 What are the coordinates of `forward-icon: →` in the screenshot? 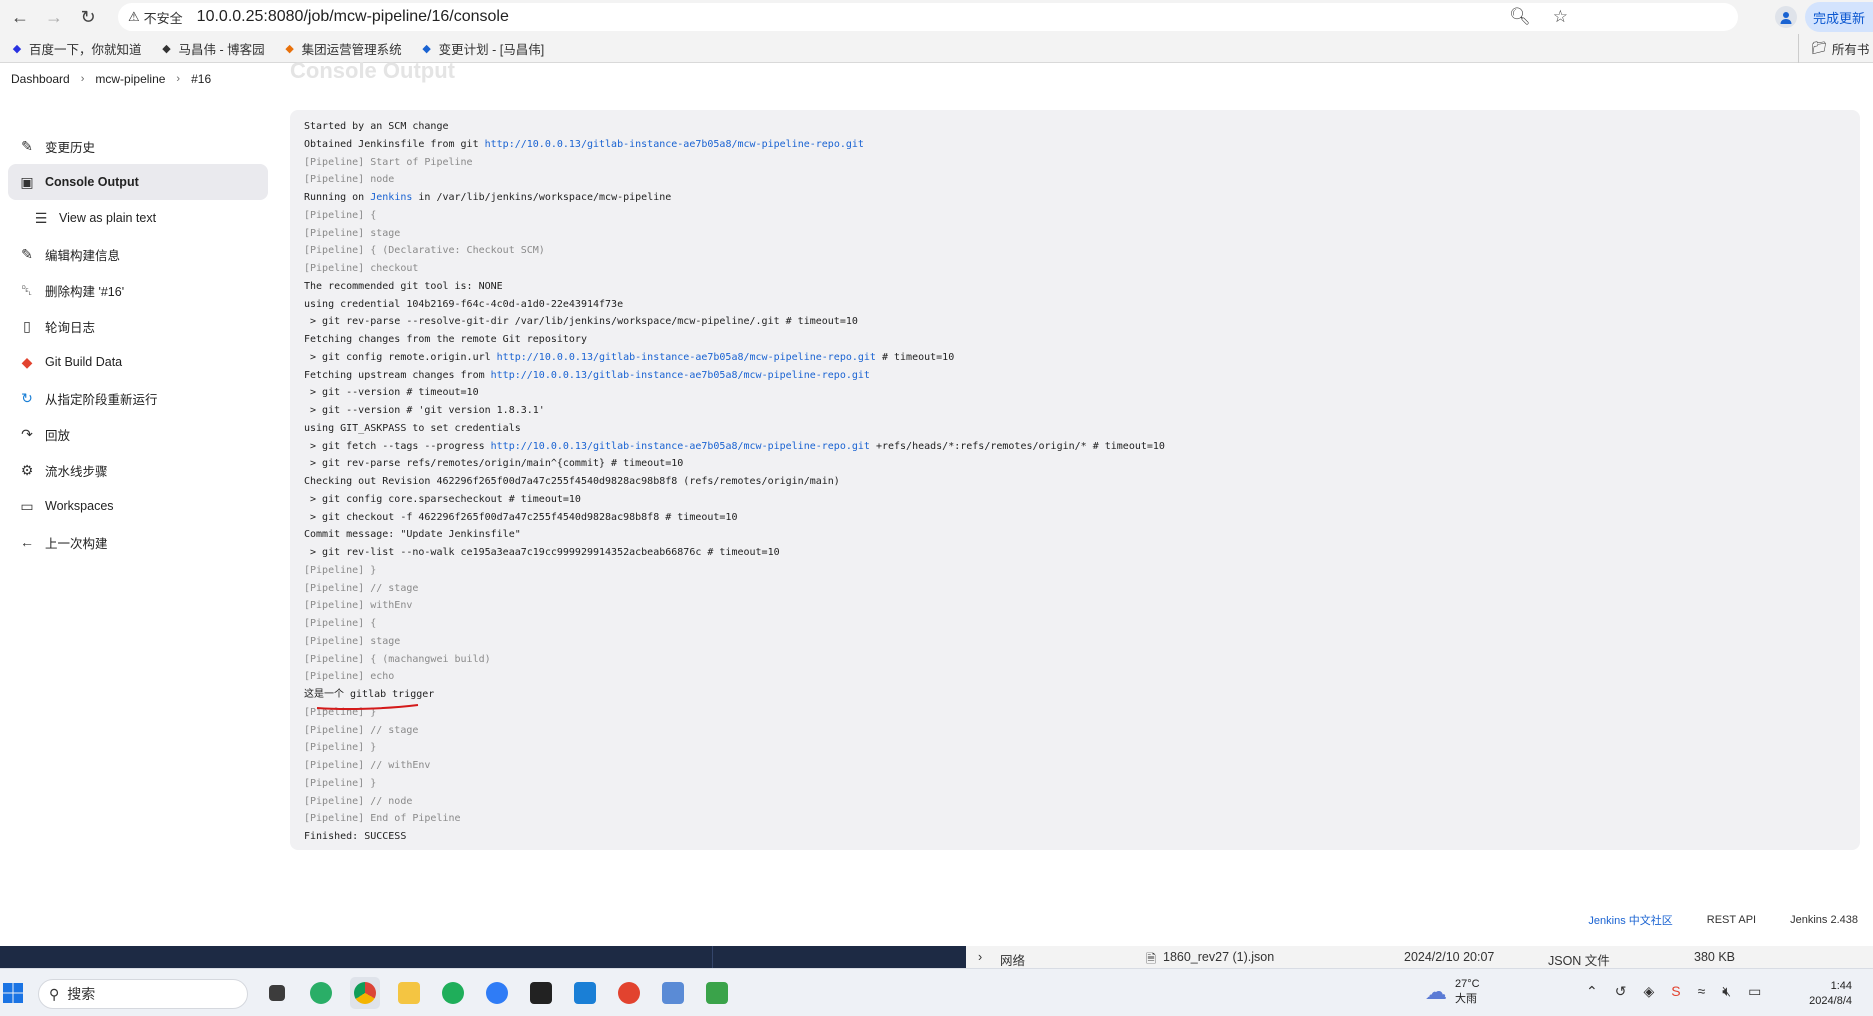 It's located at (54, 17).